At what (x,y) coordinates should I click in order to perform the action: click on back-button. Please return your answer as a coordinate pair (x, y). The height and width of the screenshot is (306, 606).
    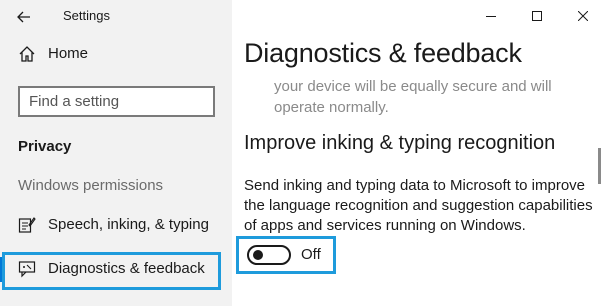
    Looking at the image, I should click on (24, 17).